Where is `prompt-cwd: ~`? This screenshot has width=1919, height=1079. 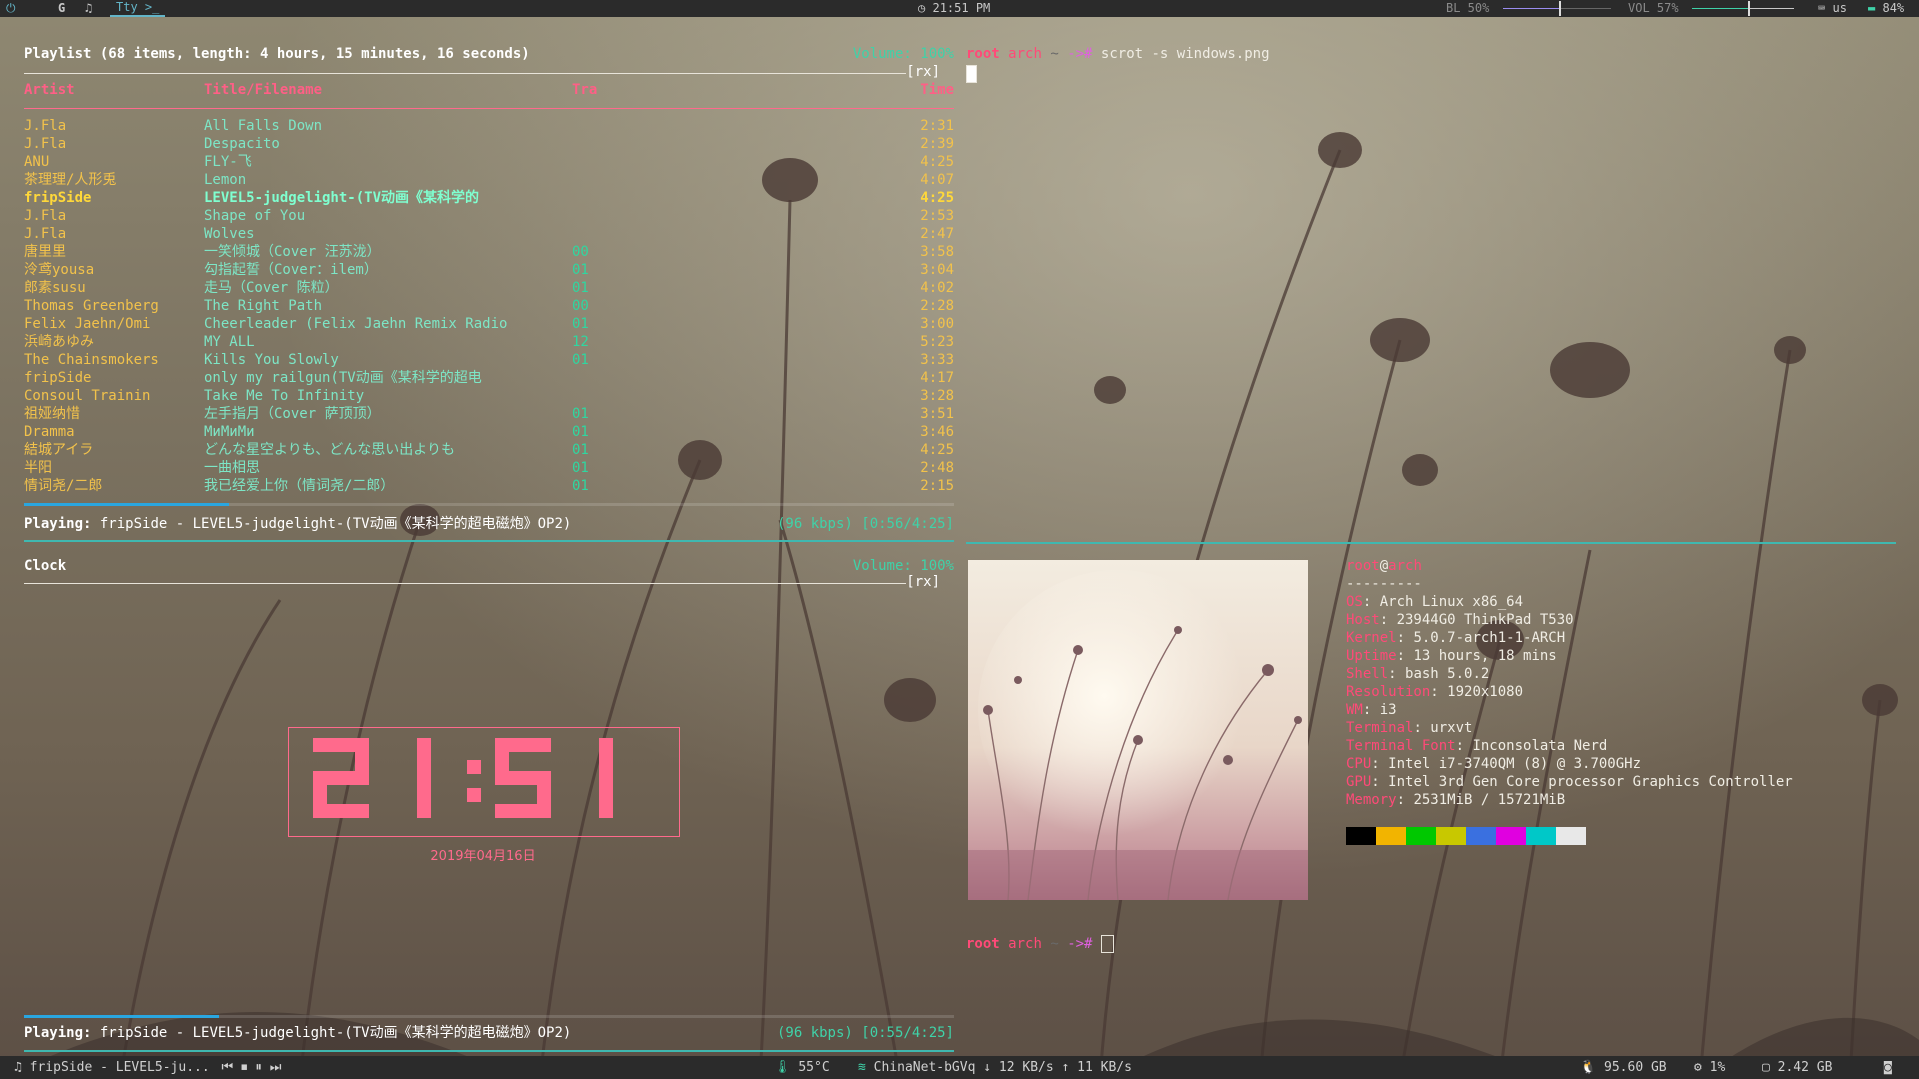 prompt-cwd: ~ is located at coordinates (1054, 54).